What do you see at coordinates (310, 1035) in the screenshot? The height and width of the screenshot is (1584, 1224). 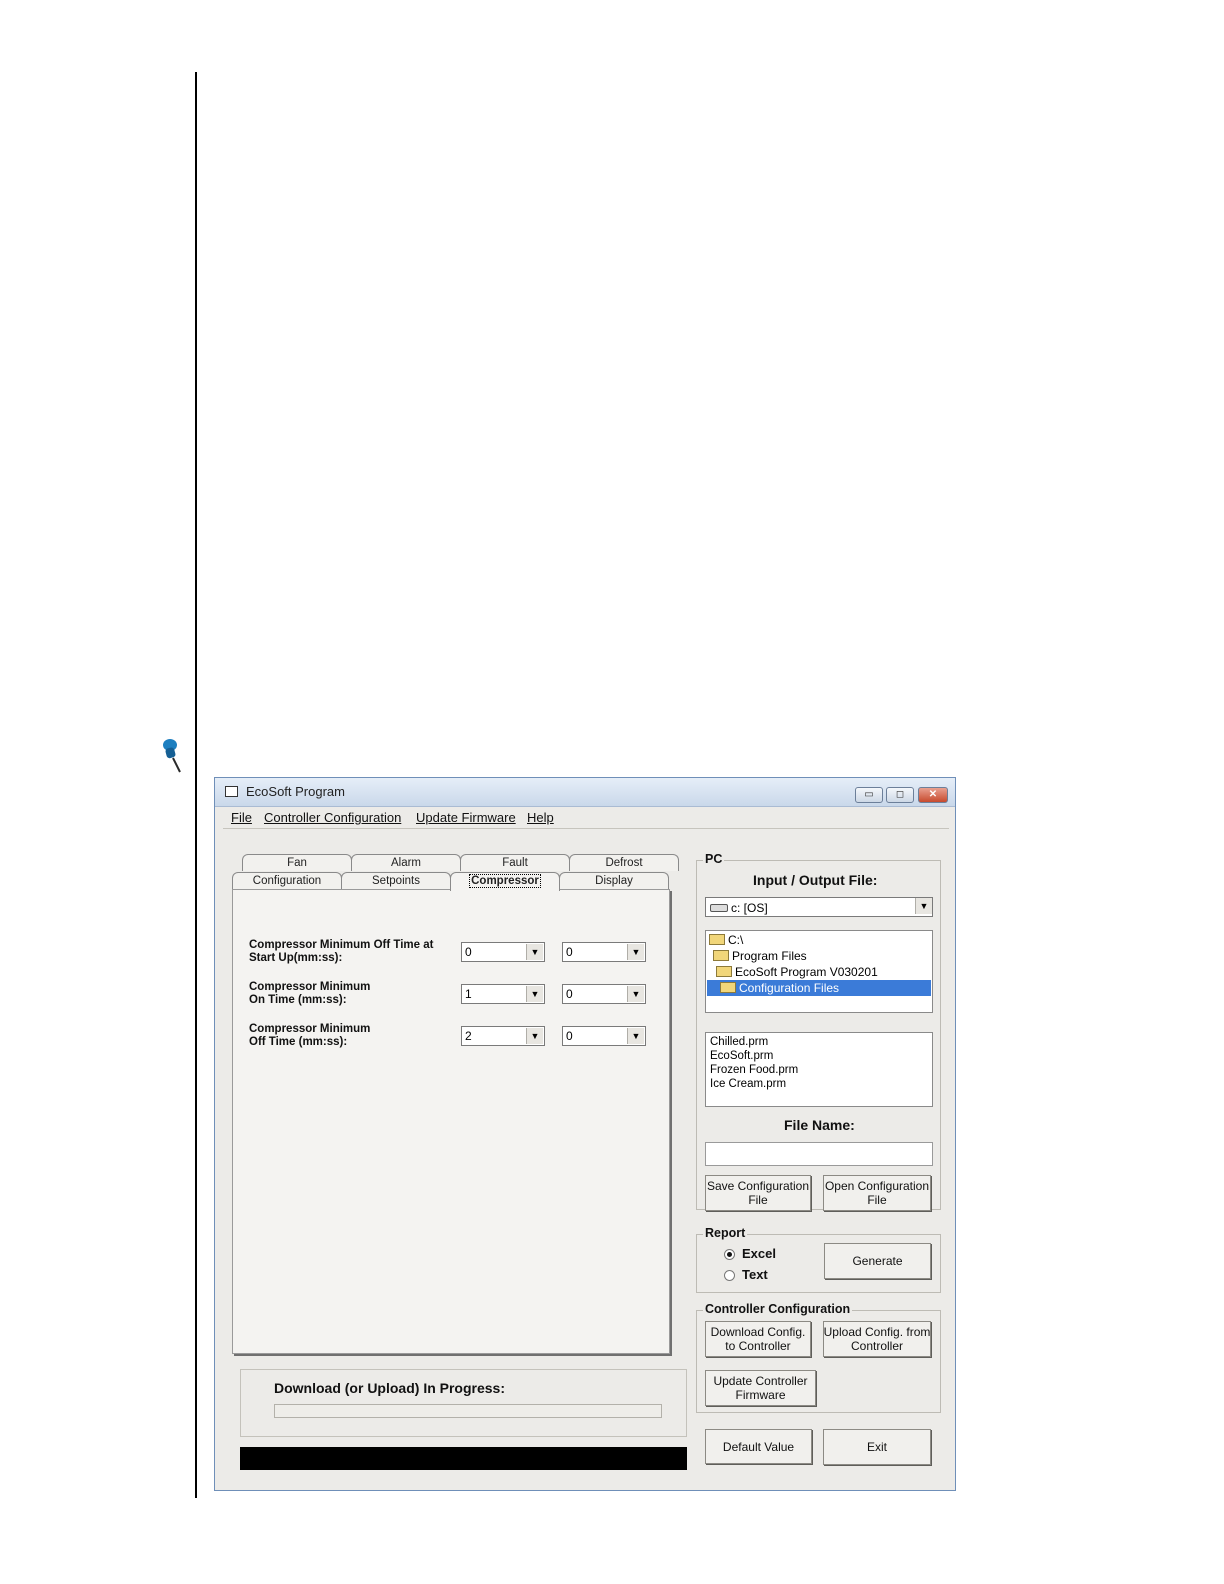 I see `min-off-time-label: Compressor Minimum Off Time (mm:ss):` at bounding box center [310, 1035].